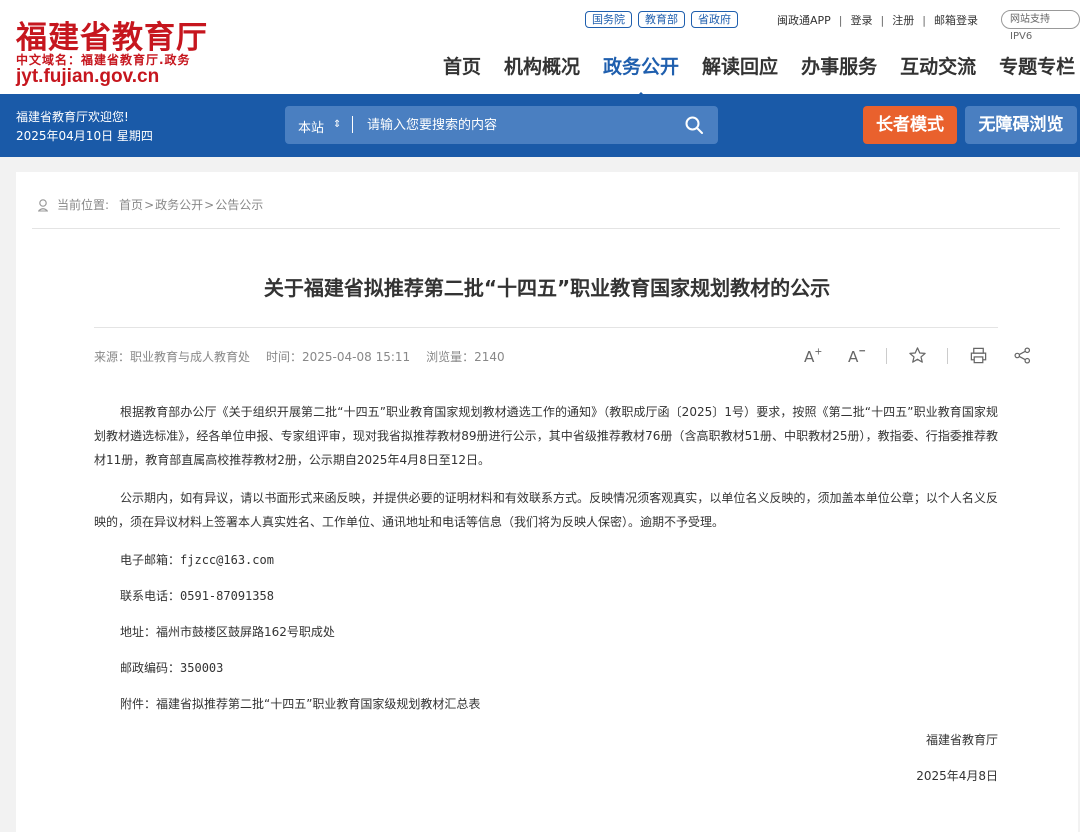 This screenshot has width=1080, height=832. What do you see at coordinates (1021, 125) in the screenshot?
I see `accessible-browse-button: 无障碍浏览` at bounding box center [1021, 125].